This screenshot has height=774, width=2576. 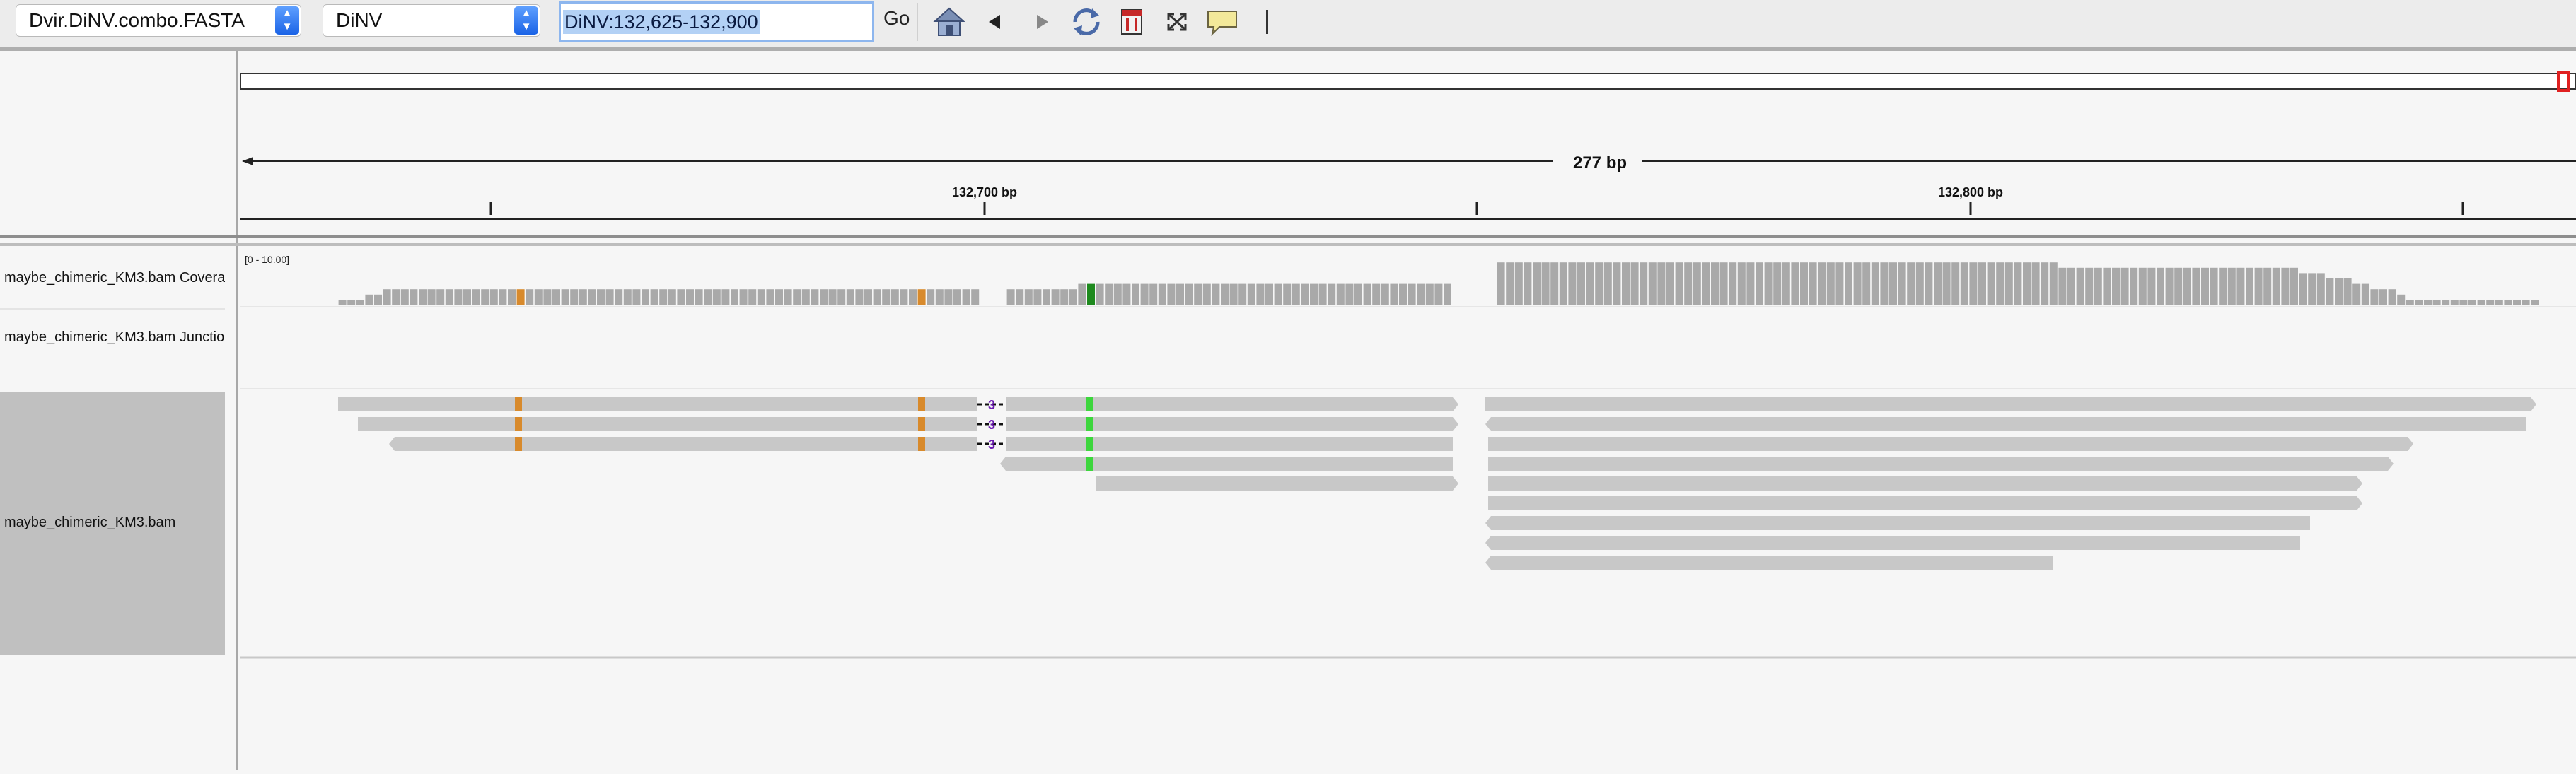 I want to click on junctions-track-name: maybe_chimeric_KM3.bam Junctions, so click(x=114, y=337).